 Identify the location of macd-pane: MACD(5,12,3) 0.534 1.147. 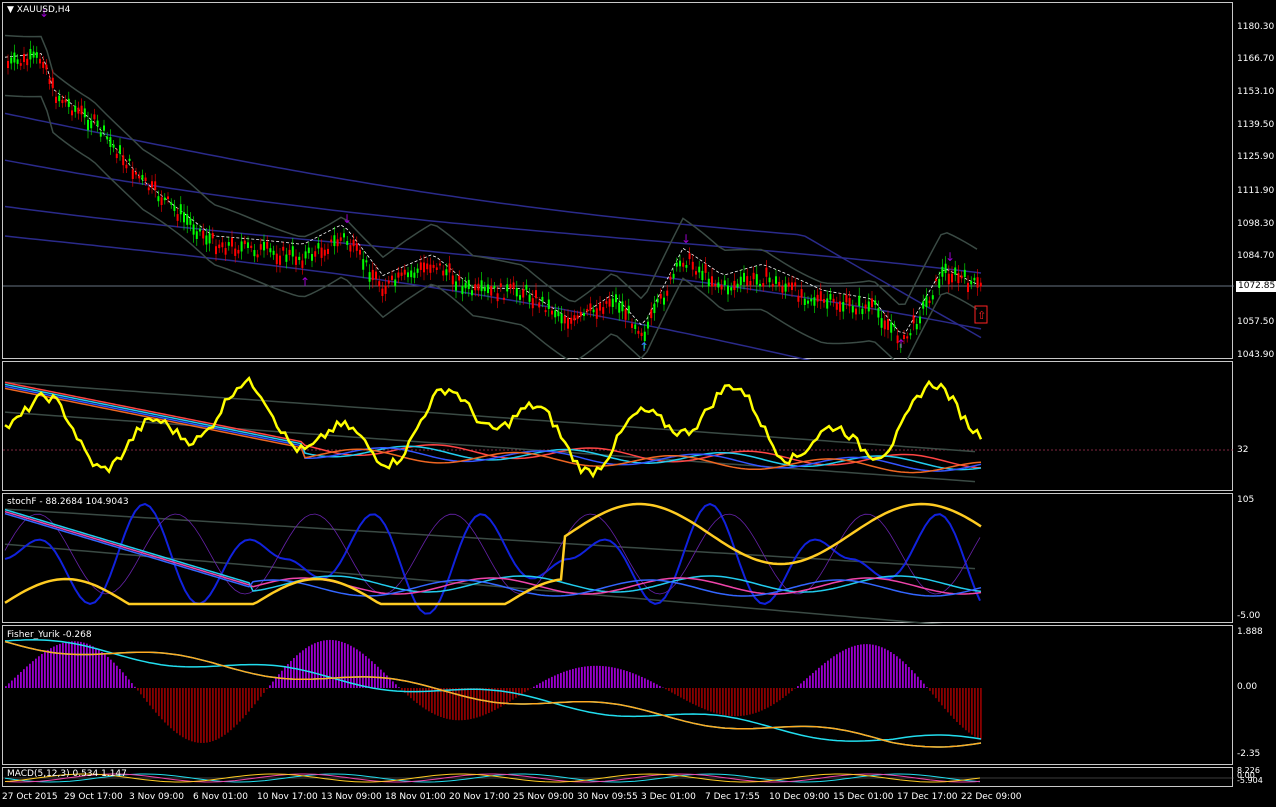
(618, 777).